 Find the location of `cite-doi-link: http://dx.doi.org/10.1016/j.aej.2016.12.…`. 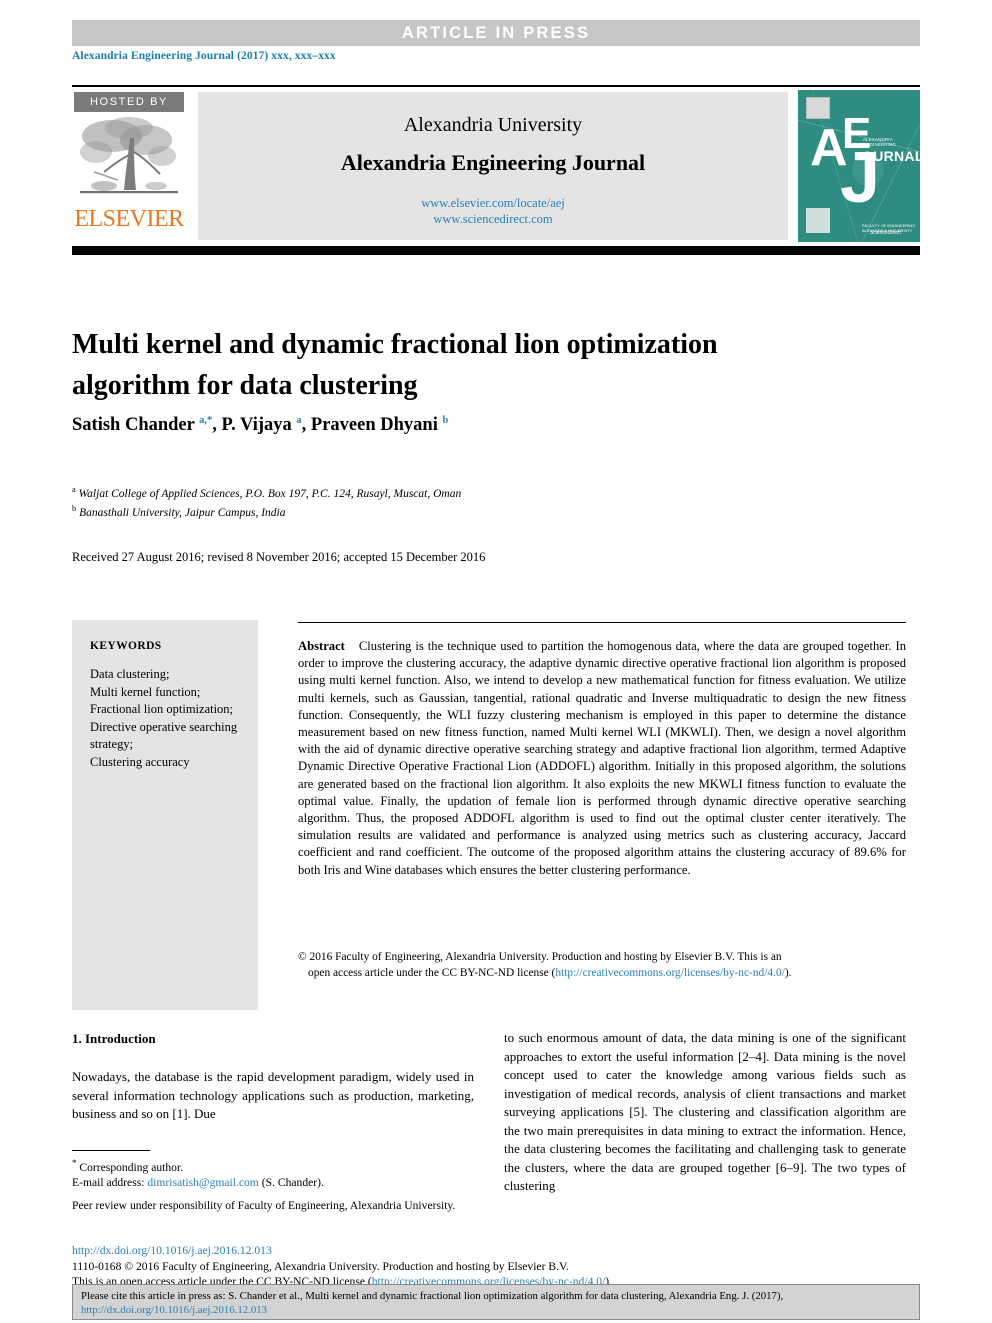

cite-doi-link: http://dx.doi.org/10.1016/j.aej.2016.12.… is located at coordinates (174, 1310).